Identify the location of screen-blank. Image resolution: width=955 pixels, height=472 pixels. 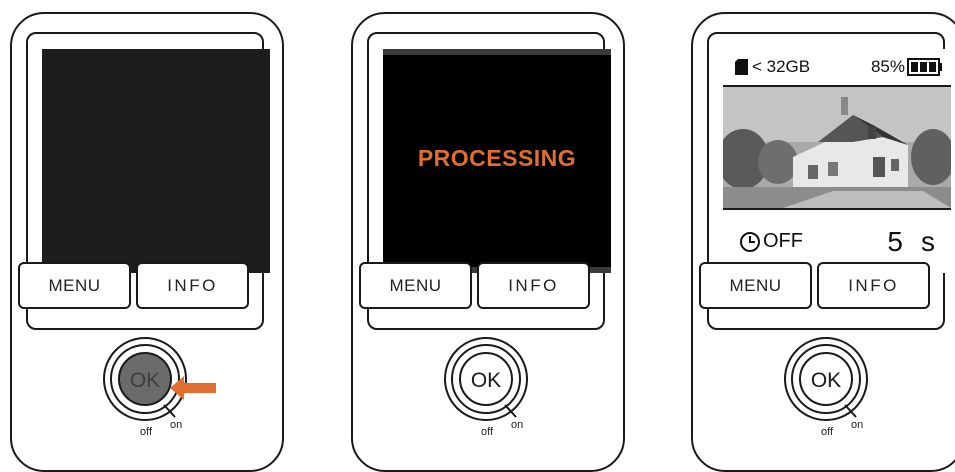
(156, 161).